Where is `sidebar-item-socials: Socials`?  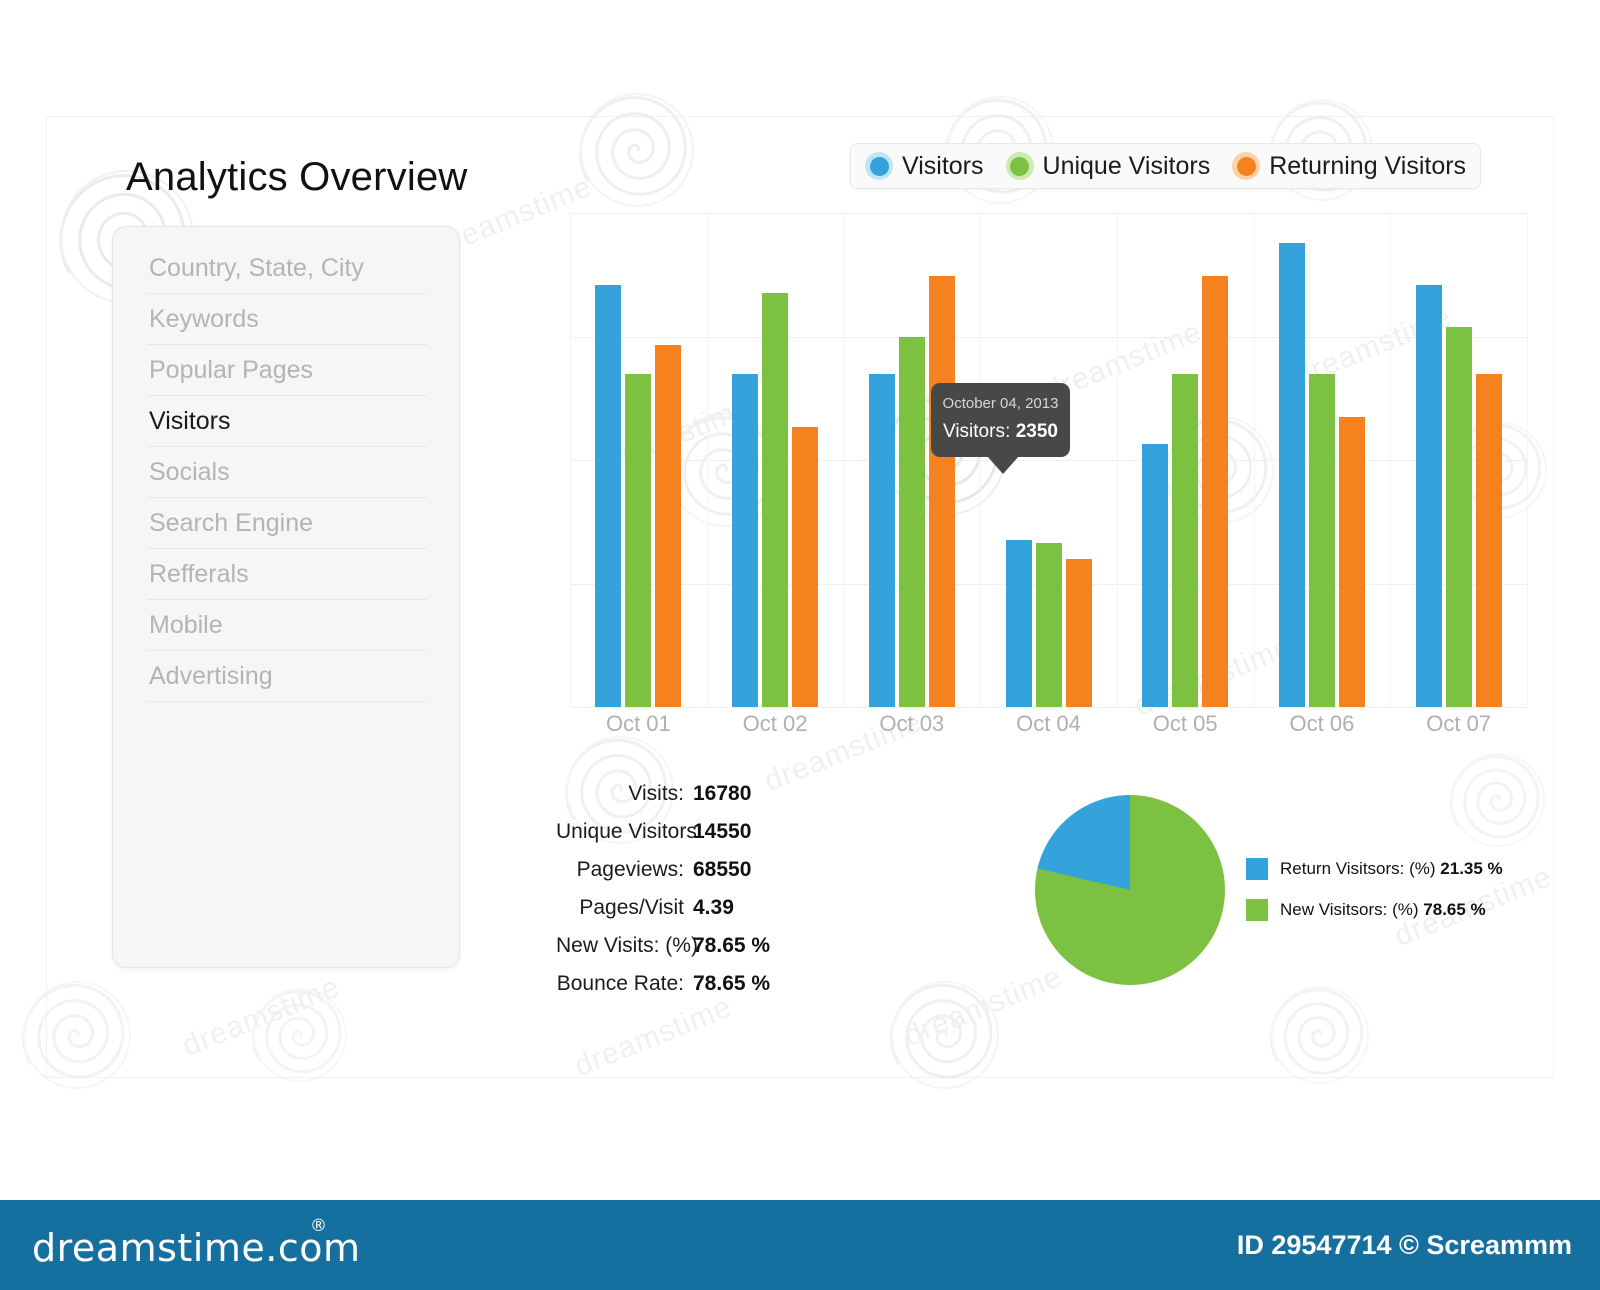
sidebar-item-socials: Socials is located at coordinates (287, 472).